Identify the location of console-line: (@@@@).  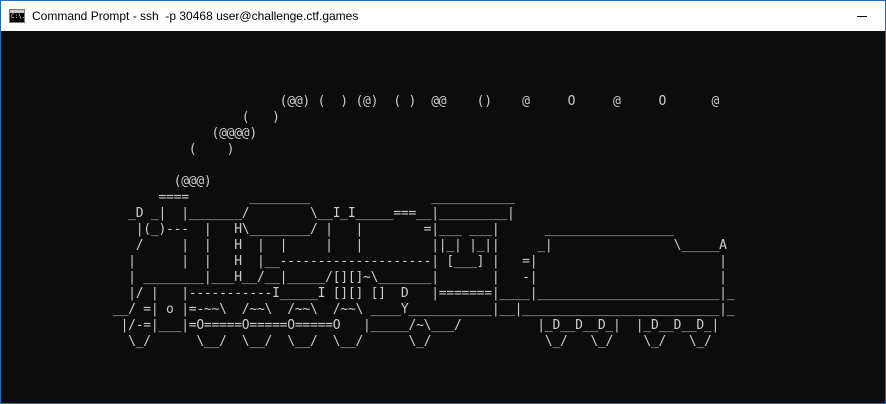
(185, 133).